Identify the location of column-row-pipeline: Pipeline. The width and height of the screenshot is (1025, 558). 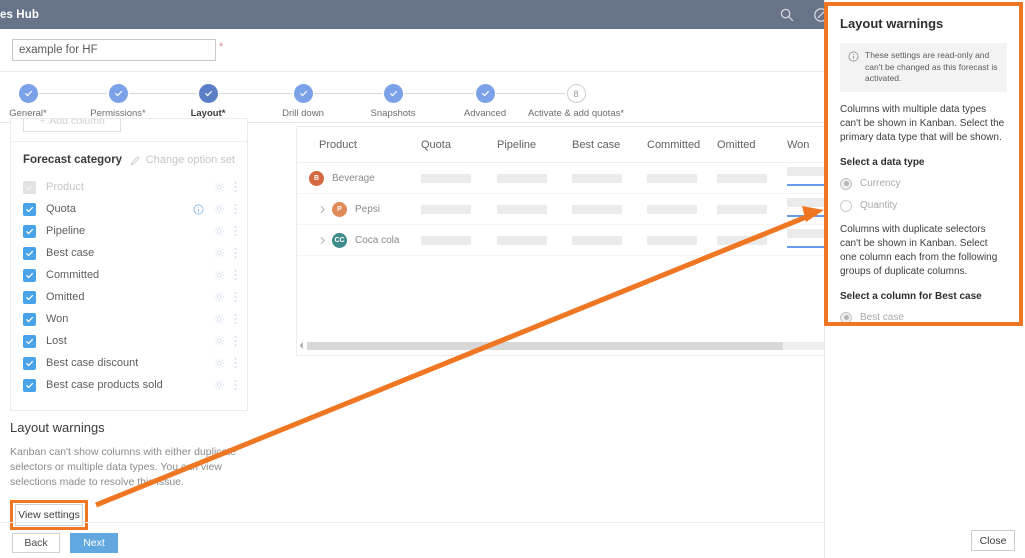
(129, 231).